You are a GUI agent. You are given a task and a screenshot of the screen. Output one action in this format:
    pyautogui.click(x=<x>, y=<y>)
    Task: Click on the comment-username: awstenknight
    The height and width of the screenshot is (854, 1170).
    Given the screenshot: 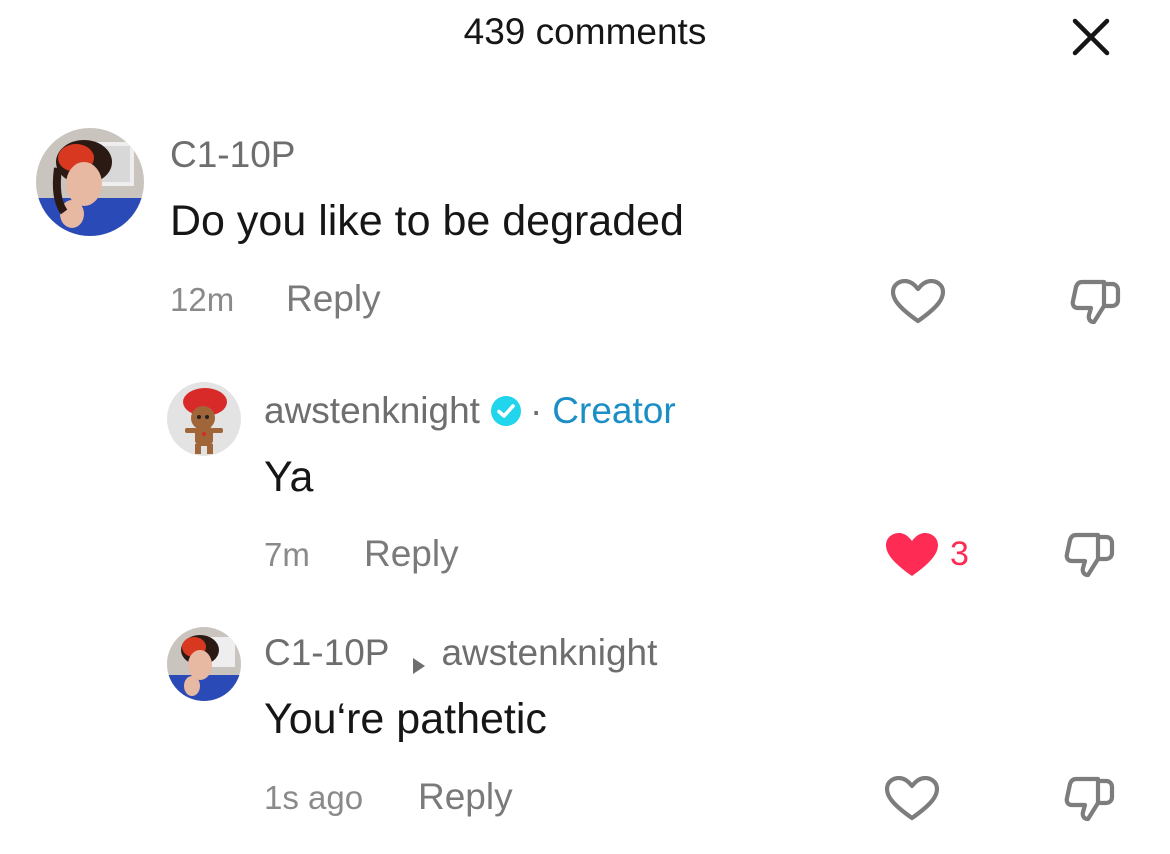 What is the action you would take?
    pyautogui.click(x=372, y=411)
    